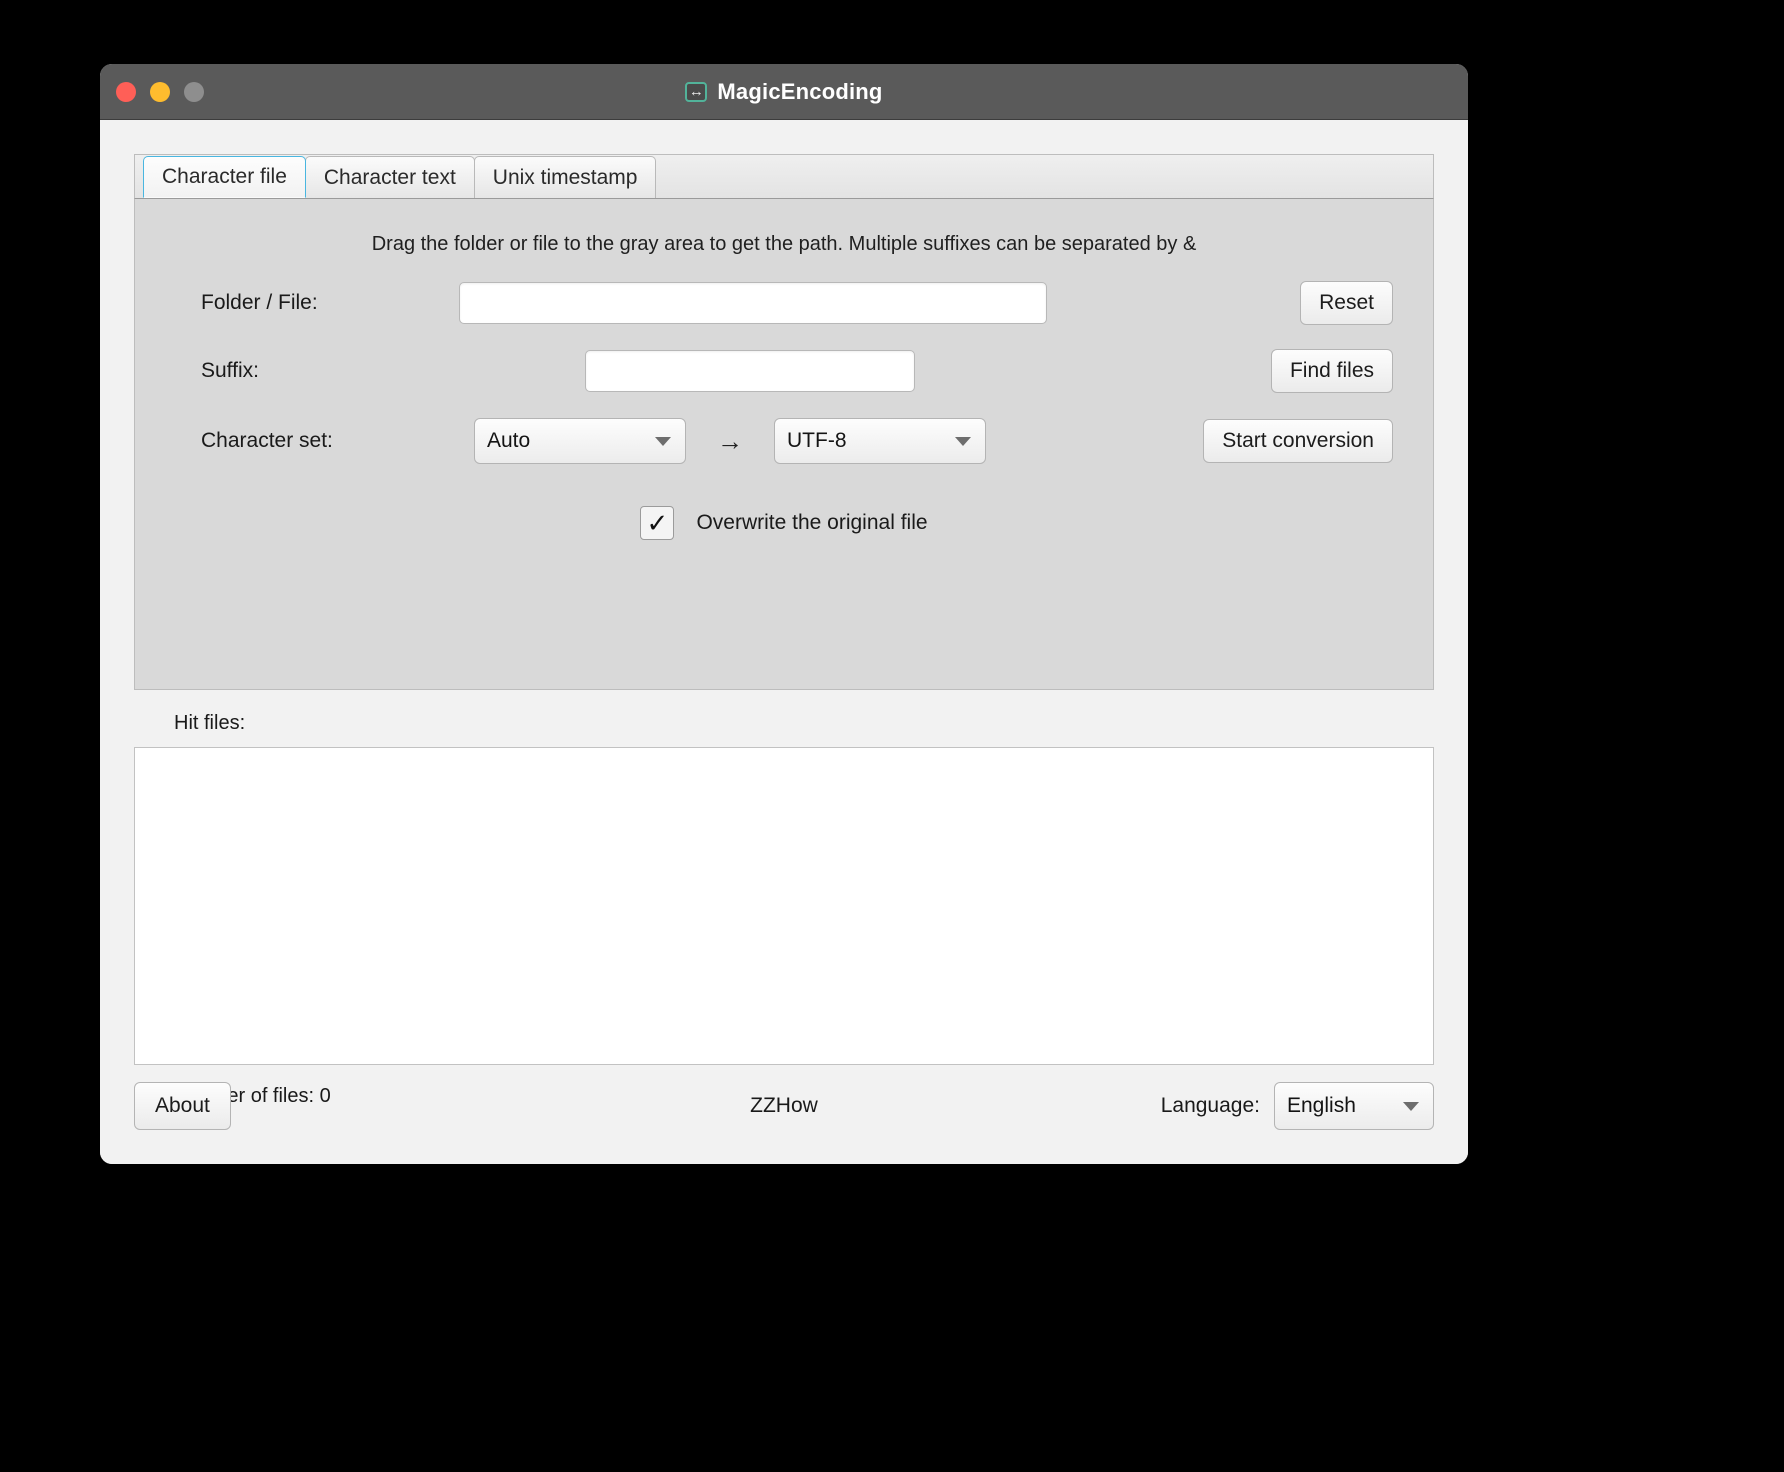 This screenshot has height=1472, width=1784. Describe the element at coordinates (580, 441) in the screenshot. I see `source-charset-select: Auto` at that location.